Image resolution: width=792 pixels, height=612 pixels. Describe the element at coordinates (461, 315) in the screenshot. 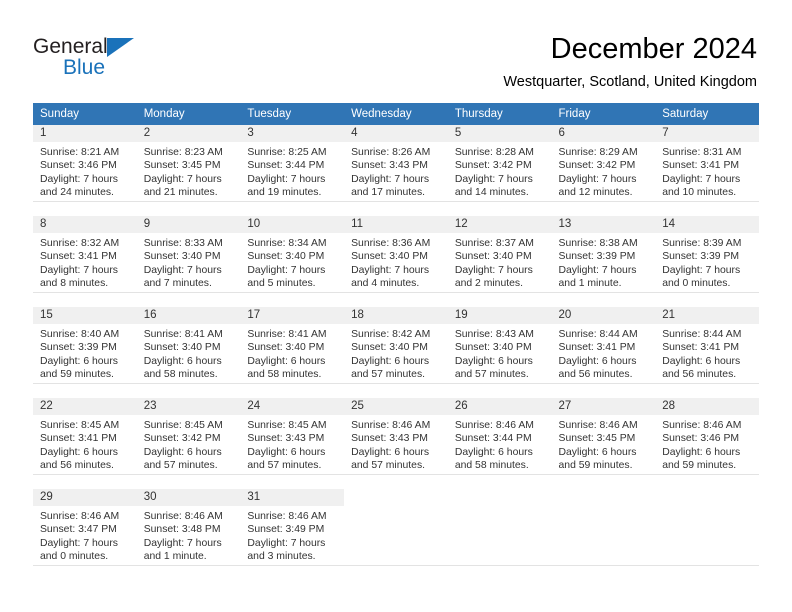

I see `day-number: 19` at that location.